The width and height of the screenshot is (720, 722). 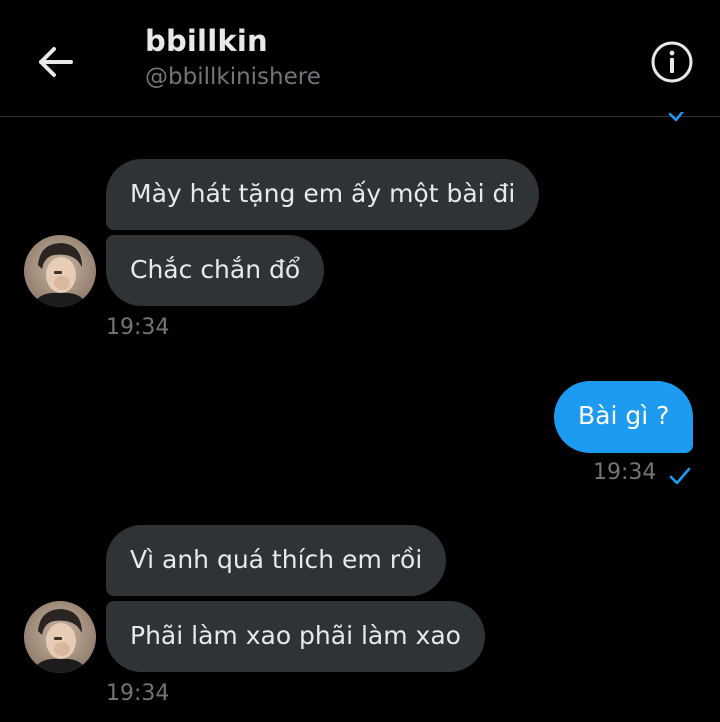 I want to click on back-button, so click(x=56, y=62).